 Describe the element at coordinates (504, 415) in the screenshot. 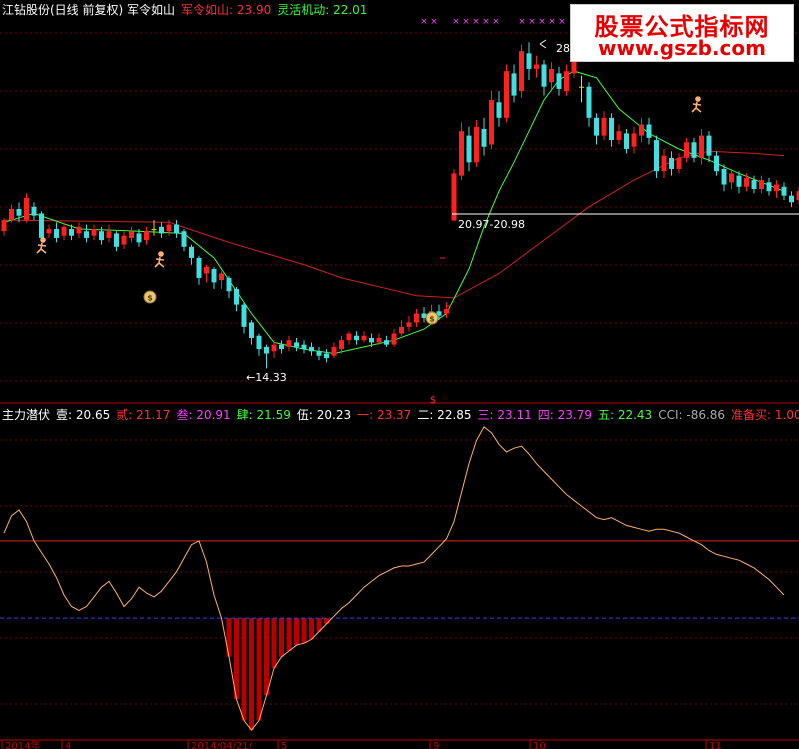

I see `indicator-value-7: 三: 23.11` at that location.